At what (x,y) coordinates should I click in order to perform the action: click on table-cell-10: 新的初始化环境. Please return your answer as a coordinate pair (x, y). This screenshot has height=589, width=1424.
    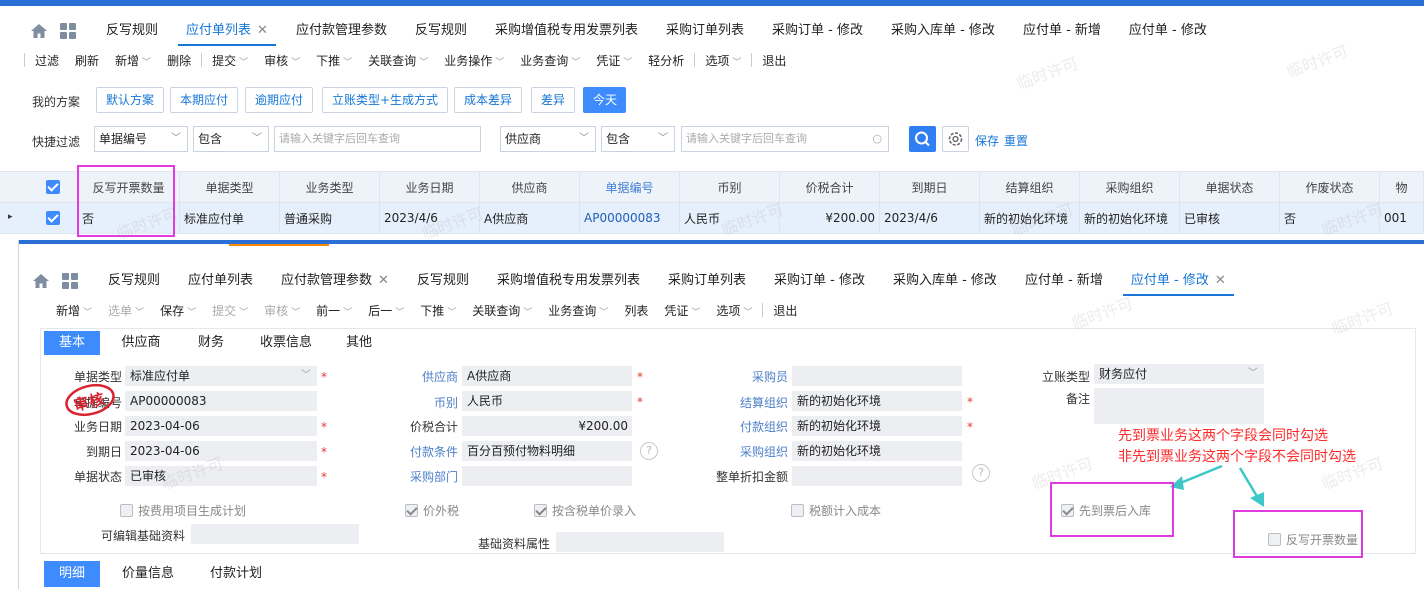
    Looking at the image, I should click on (1130, 218).